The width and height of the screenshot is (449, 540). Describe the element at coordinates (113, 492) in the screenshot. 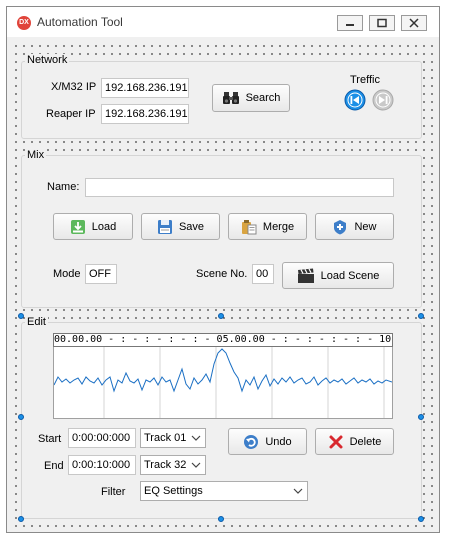

I see `filter-label: Filter` at that location.